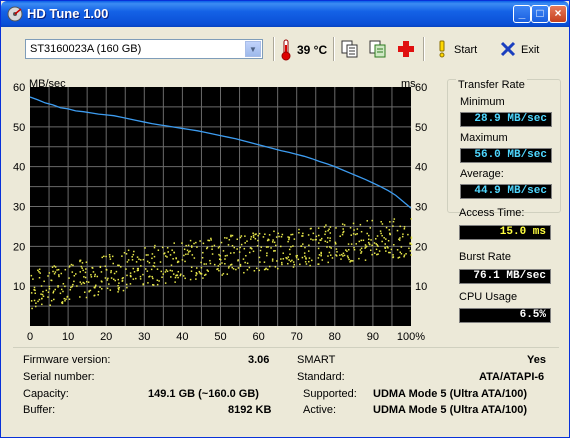 Image resolution: width=570 pixels, height=438 pixels. What do you see at coordinates (540, 14) in the screenshot?
I see `maximize-button: □` at bounding box center [540, 14].